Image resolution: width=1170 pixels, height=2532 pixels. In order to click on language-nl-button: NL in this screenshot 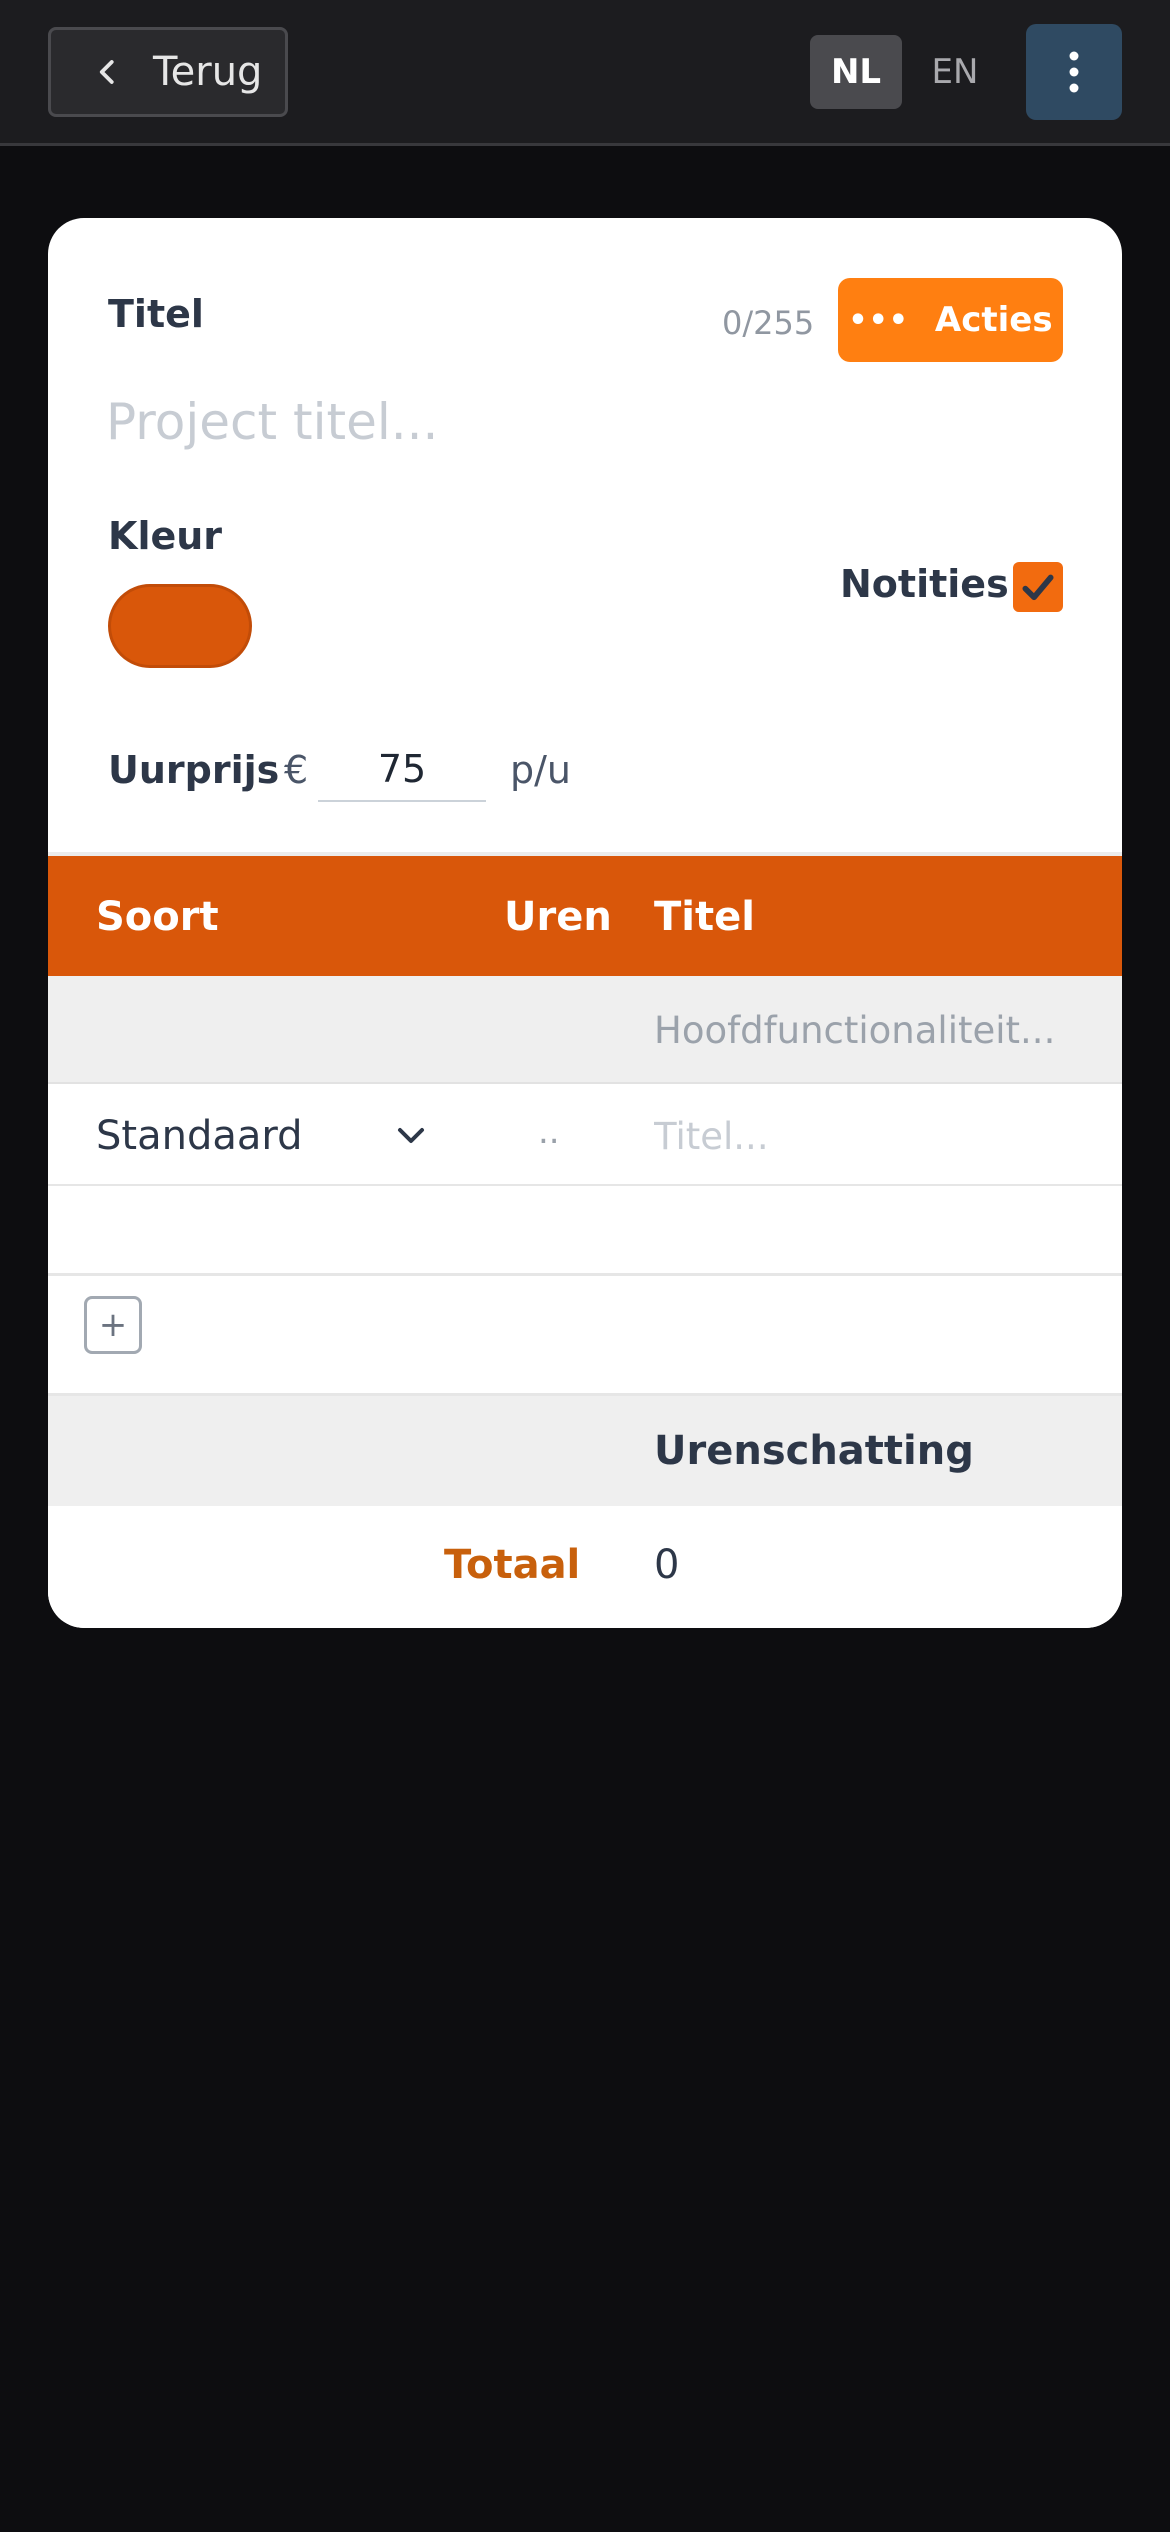, I will do `click(856, 72)`.